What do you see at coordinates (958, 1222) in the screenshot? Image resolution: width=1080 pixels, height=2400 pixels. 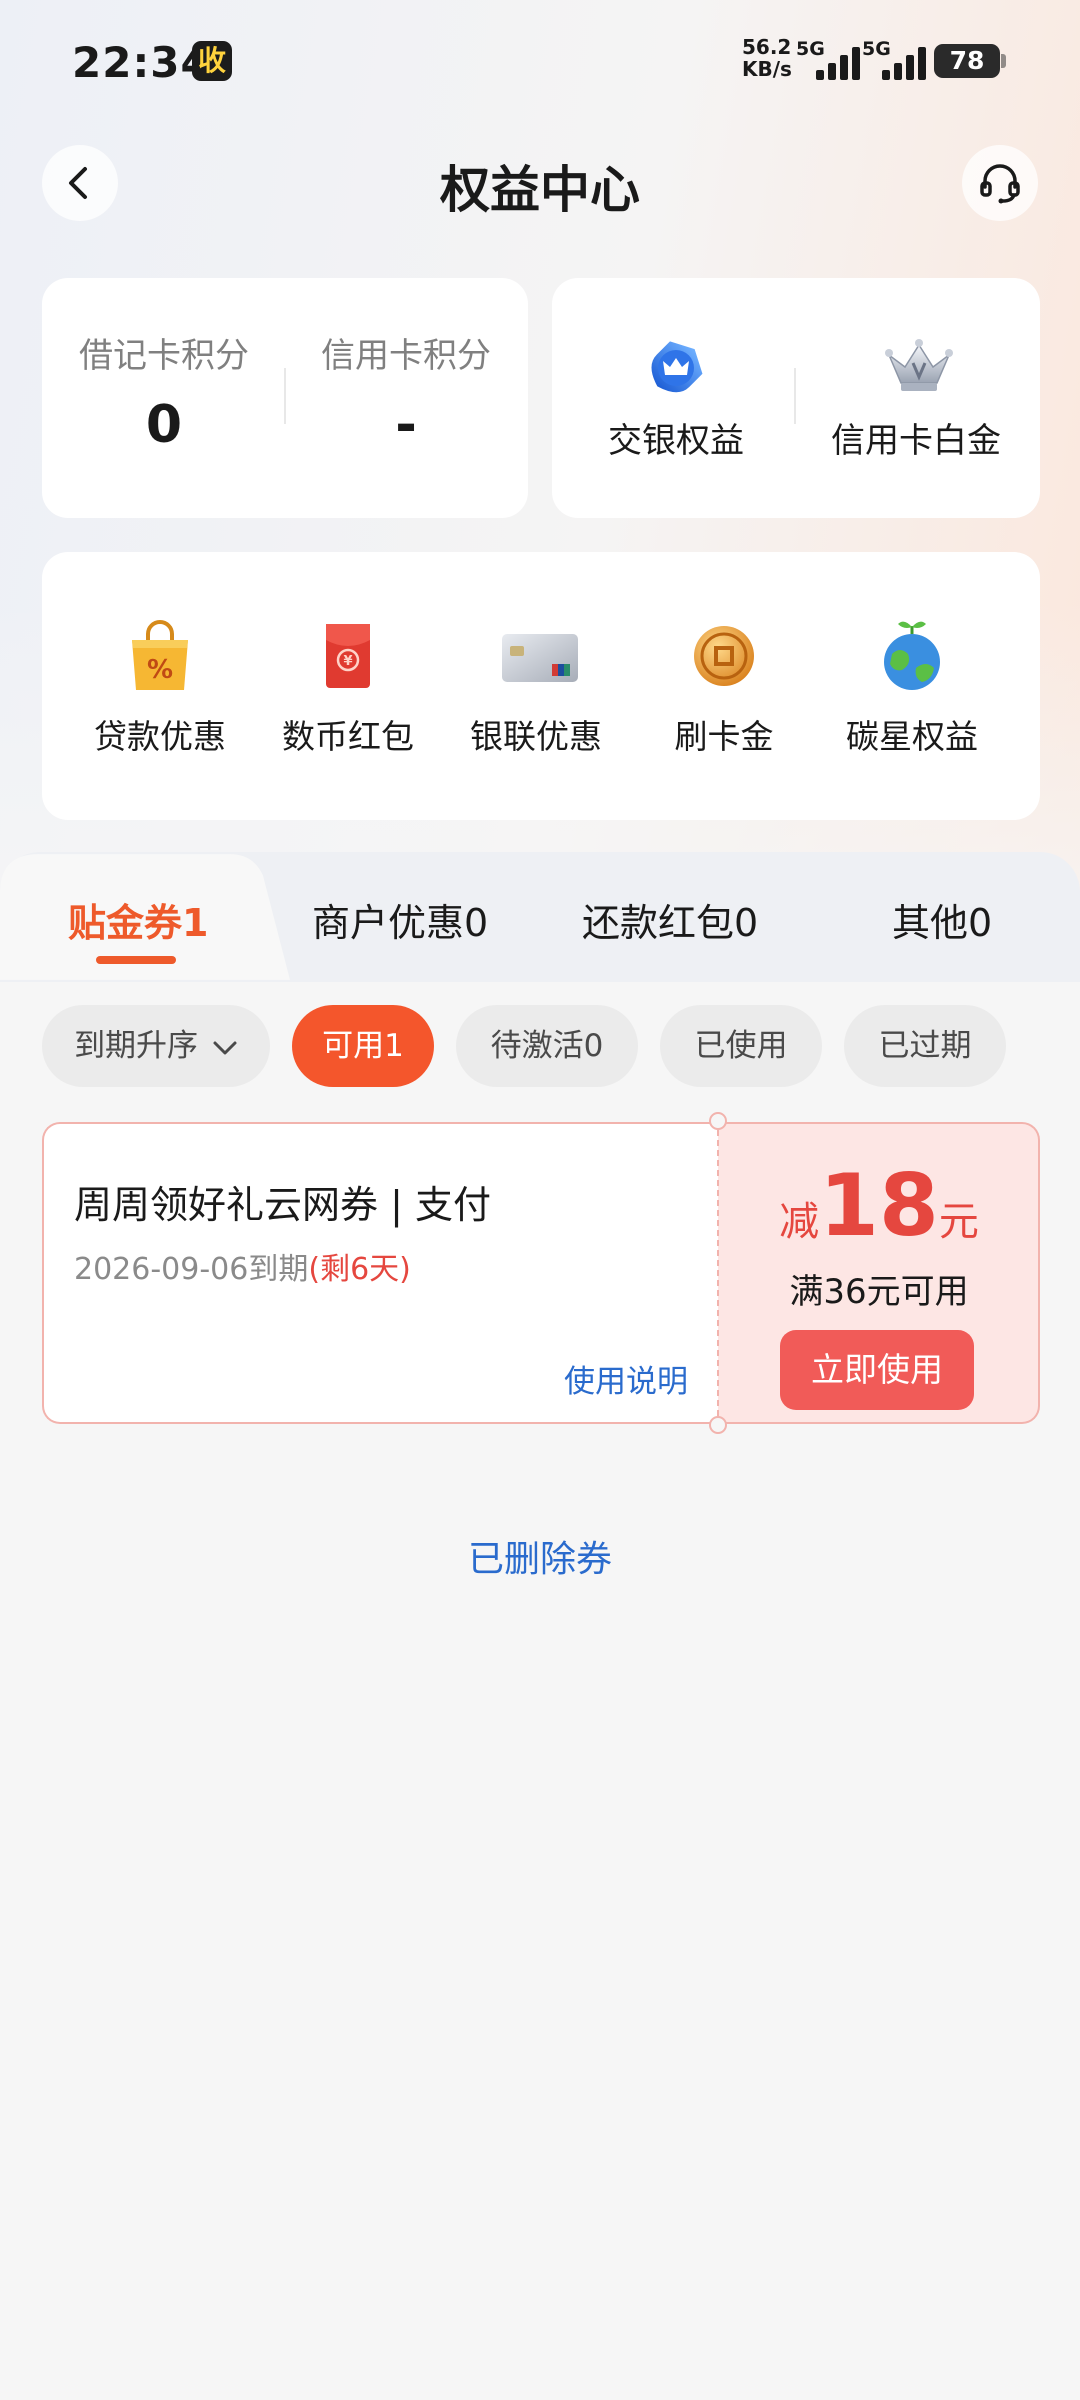 I see `coupon-amount-unit: 元` at bounding box center [958, 1222].